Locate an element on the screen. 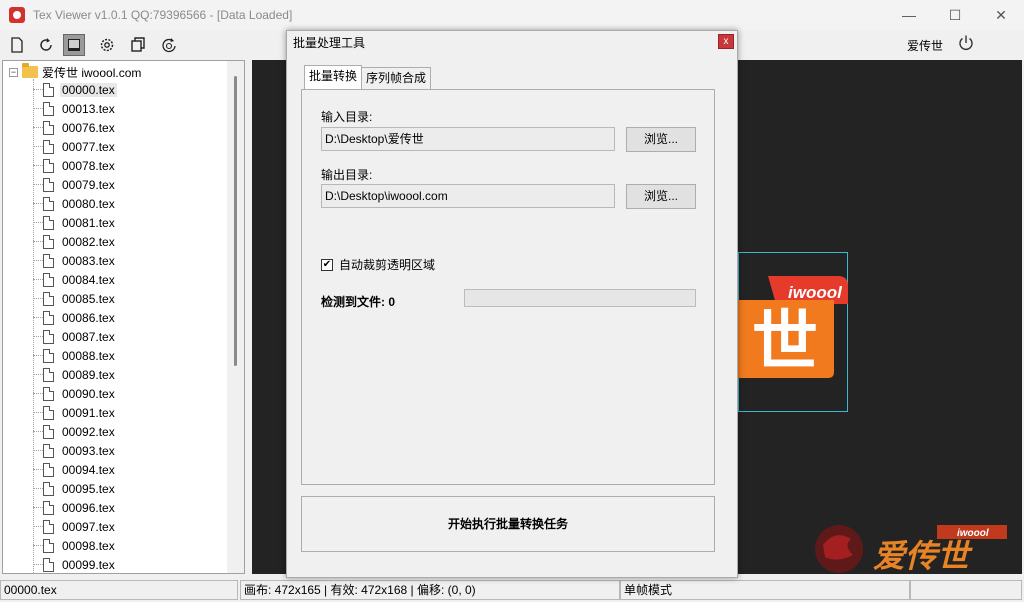 This screenshot has width=1024, height=602. tree-file-item: 00081.tex is located at coordinates (75, 222).